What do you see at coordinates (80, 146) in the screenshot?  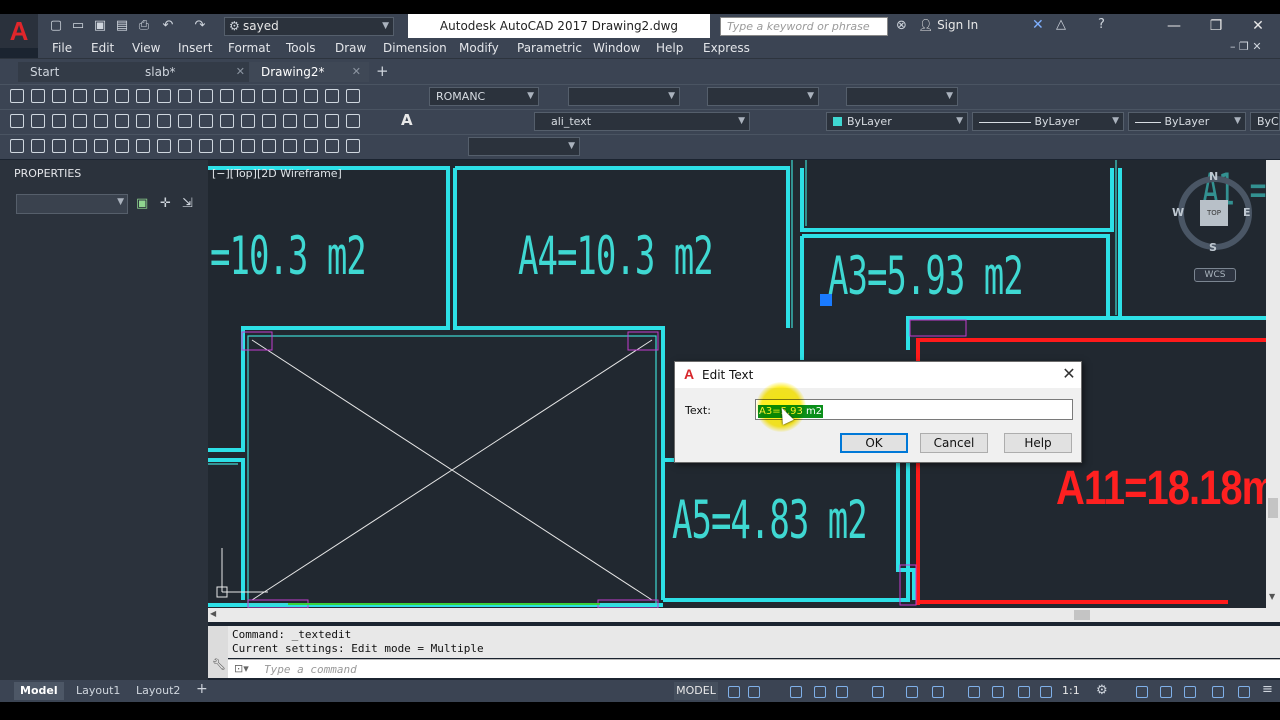 I see `ordinate-icon` at bounding box center [80, 146].